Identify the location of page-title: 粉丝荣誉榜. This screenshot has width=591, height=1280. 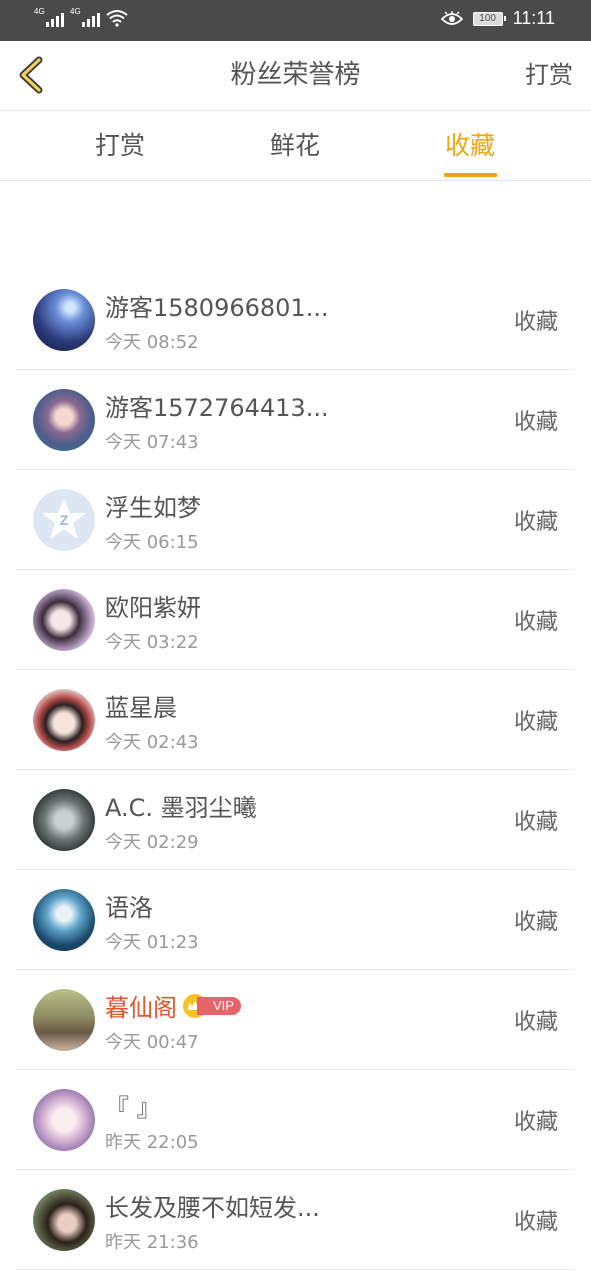
(295, 75).